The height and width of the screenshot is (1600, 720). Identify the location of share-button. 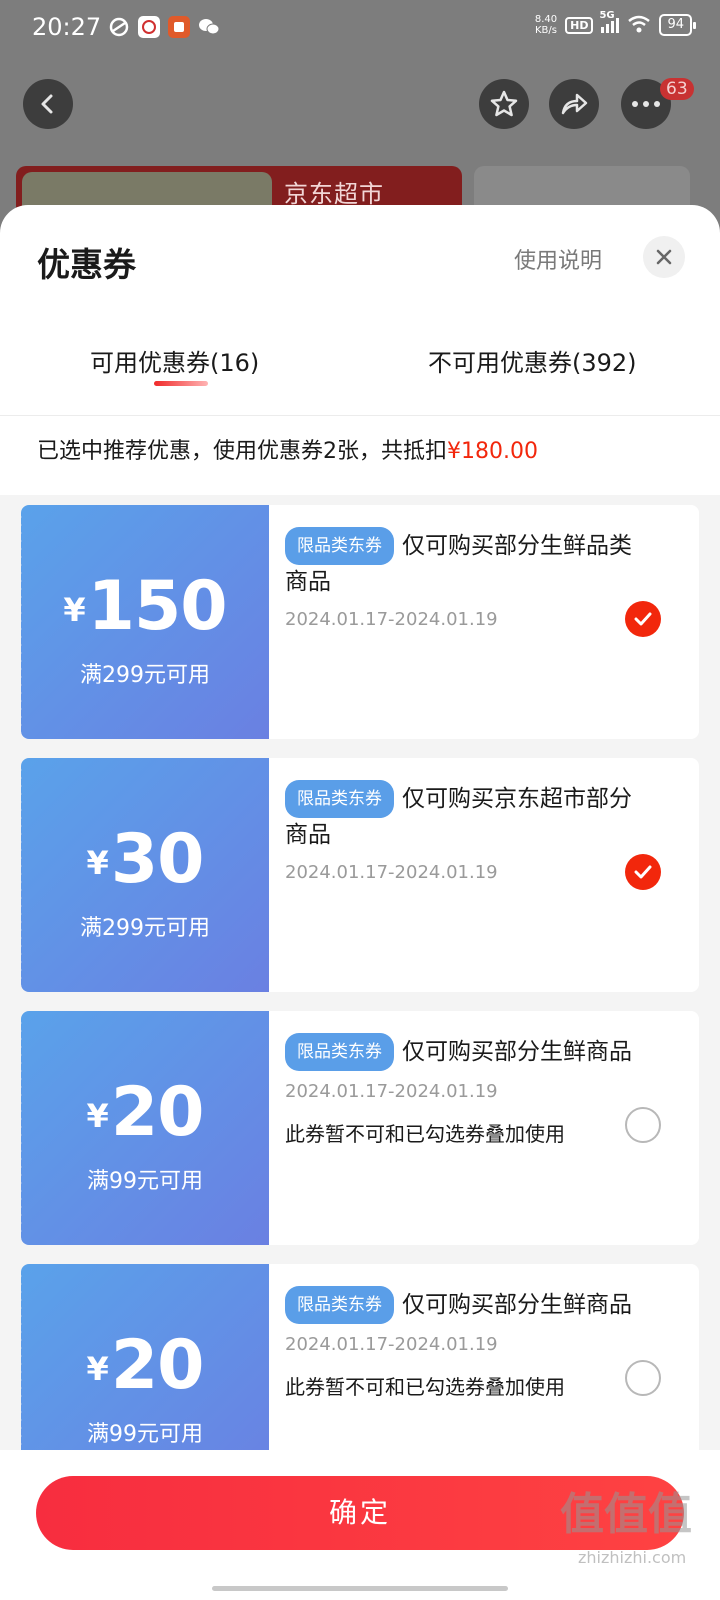
(574, 104).